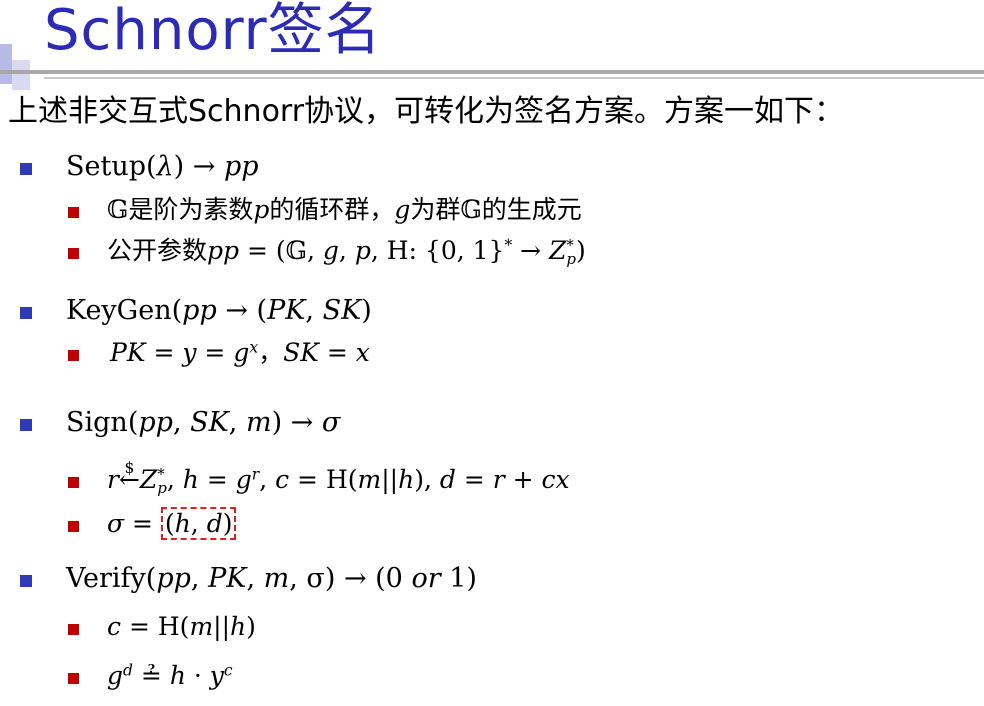 This screenshot has height=706, width=984. I want to click on sign-heading: Sign(pp, SK, m) → σ, so click(203, 422).